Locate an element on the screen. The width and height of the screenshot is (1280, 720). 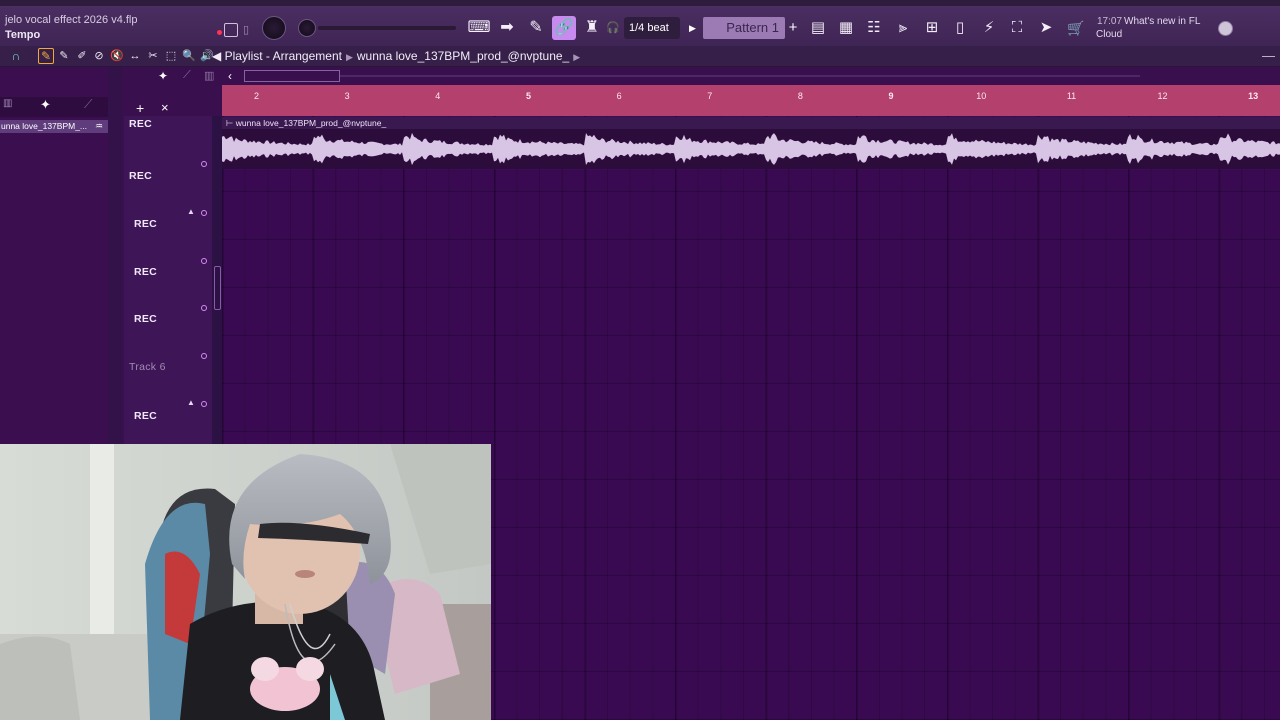
timeline-bar-number: 9 is located at coordinates (891, 96).